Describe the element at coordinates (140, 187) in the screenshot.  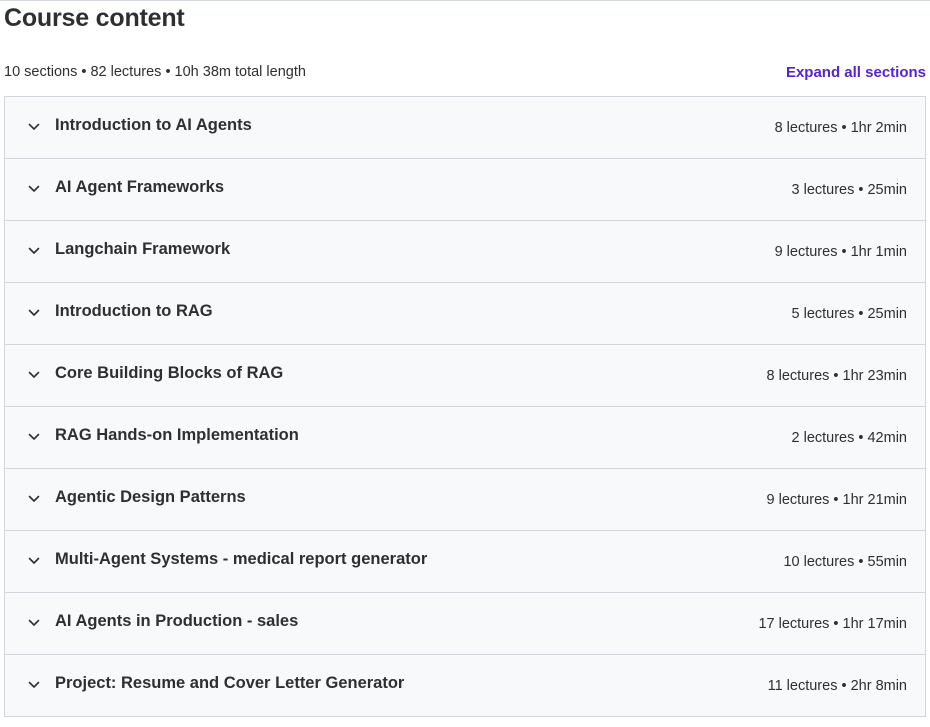
I see `section-title: AI Agent Frameworks` at that location.